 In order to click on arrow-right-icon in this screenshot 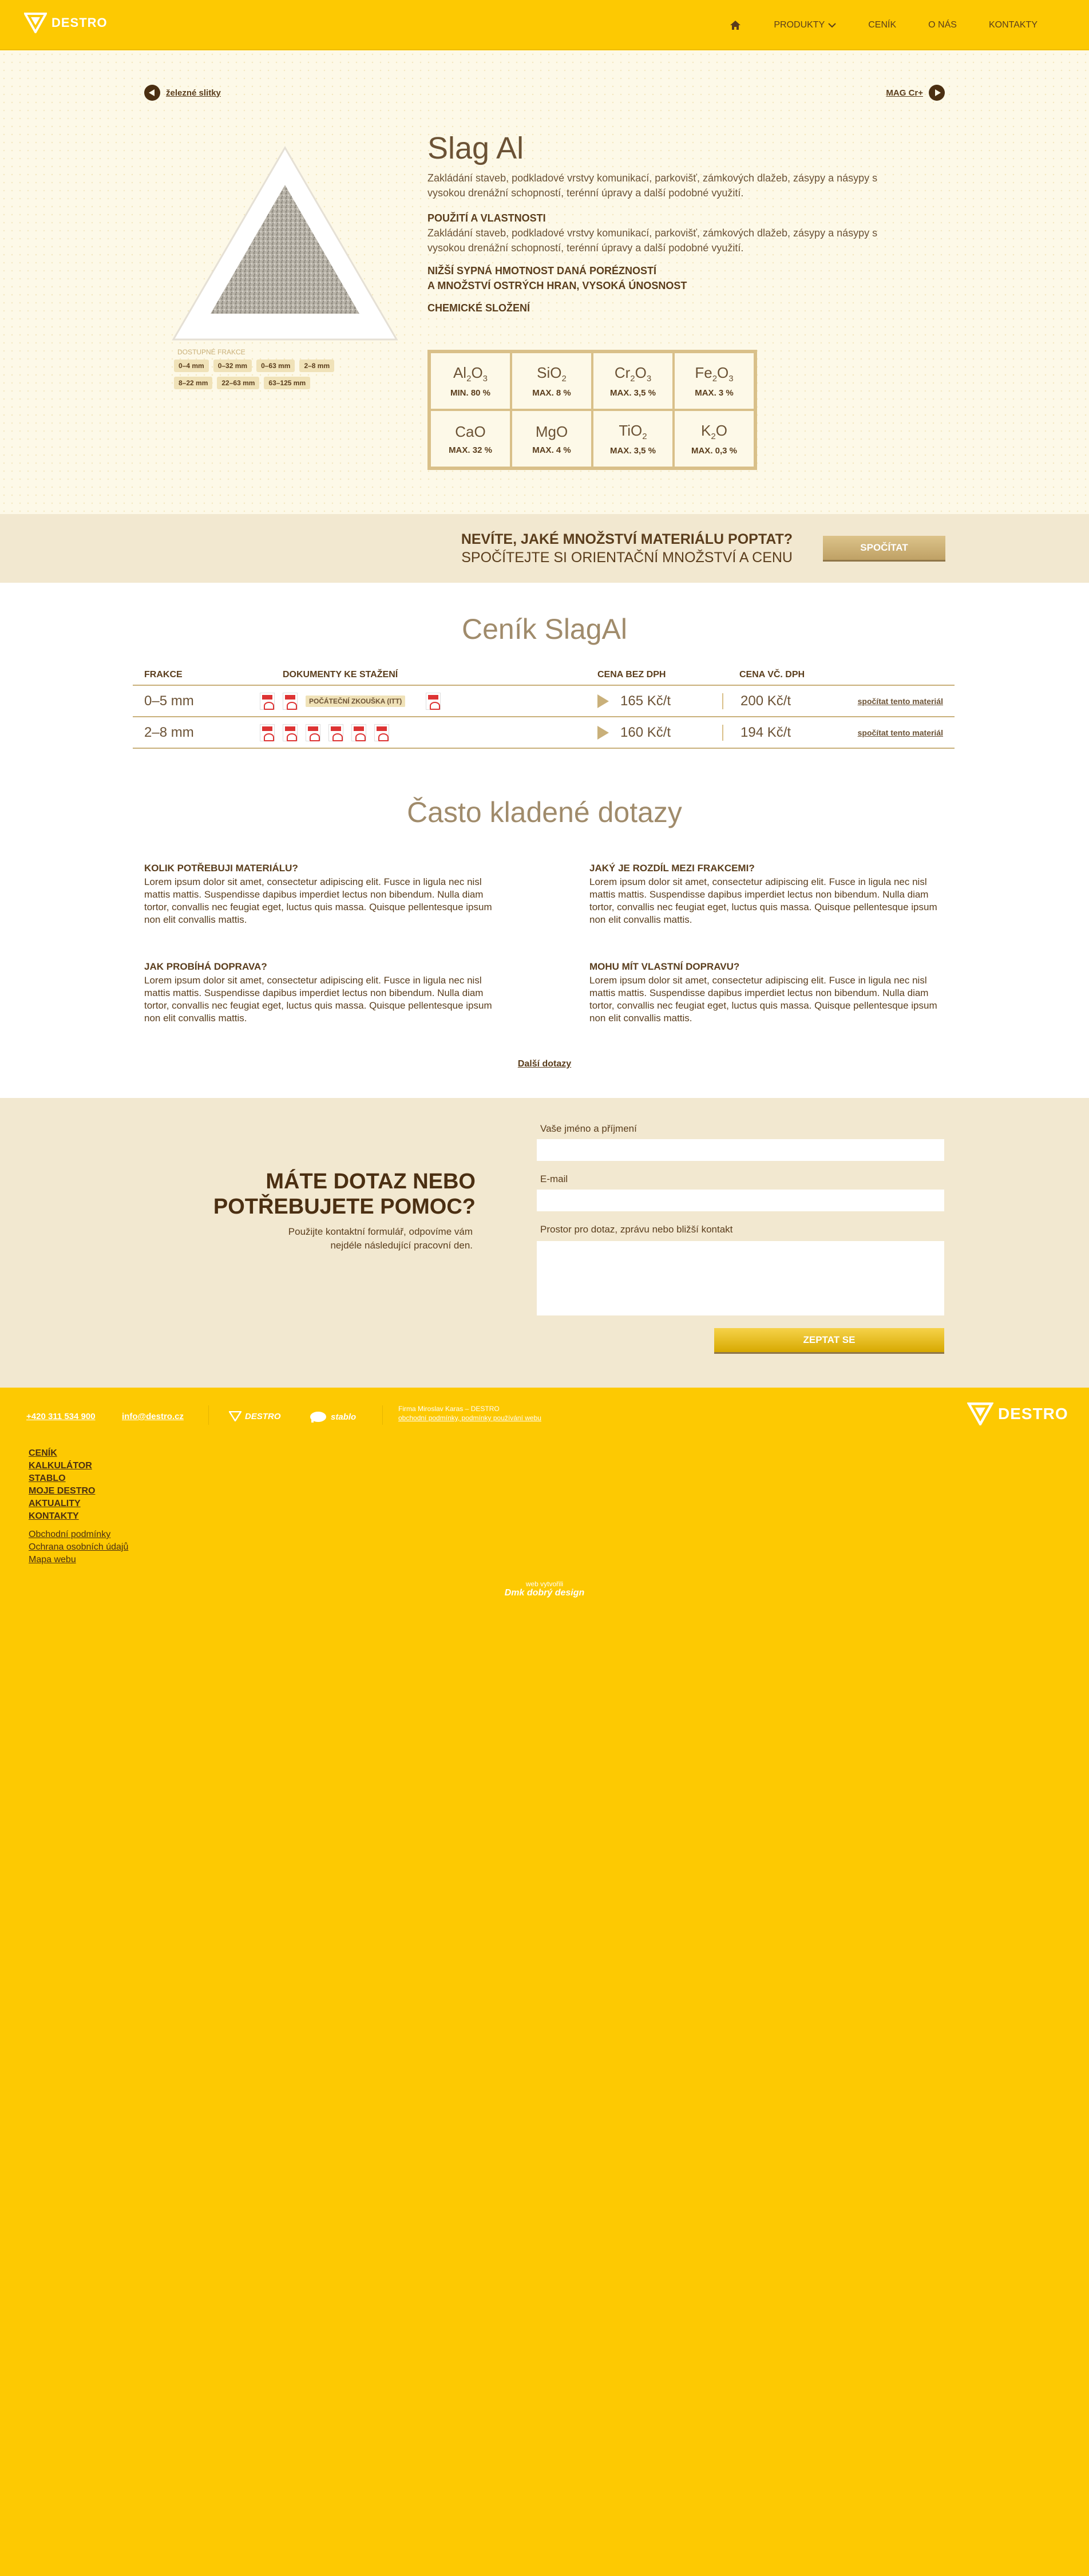, I will do `click(937, 93)`.